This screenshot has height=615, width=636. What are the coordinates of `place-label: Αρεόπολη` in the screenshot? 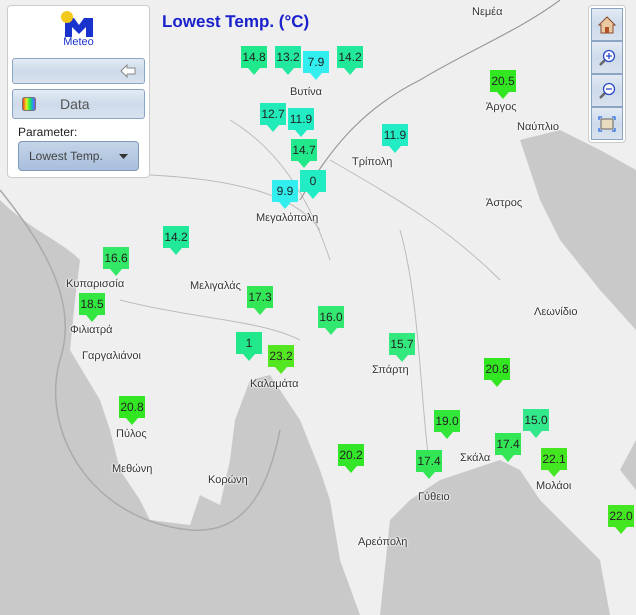 It's located at (383, 542).